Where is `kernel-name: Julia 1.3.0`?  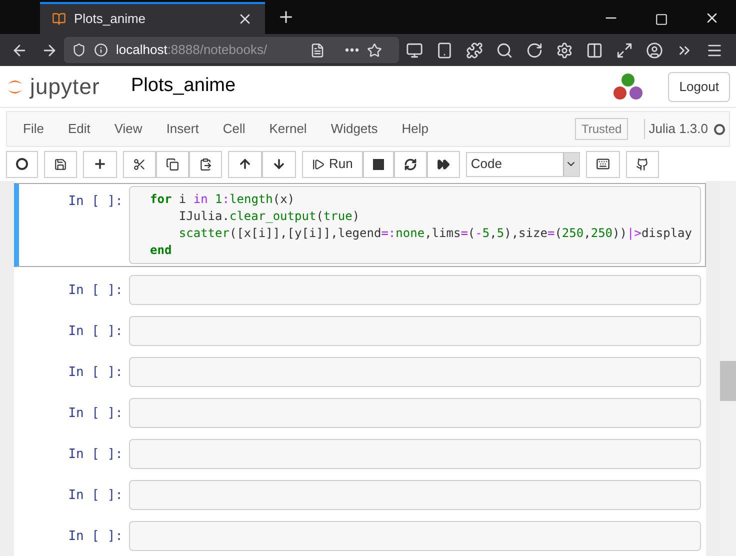
kernel-name: Julia 1.3.0 is located at coordinates (676, 129).